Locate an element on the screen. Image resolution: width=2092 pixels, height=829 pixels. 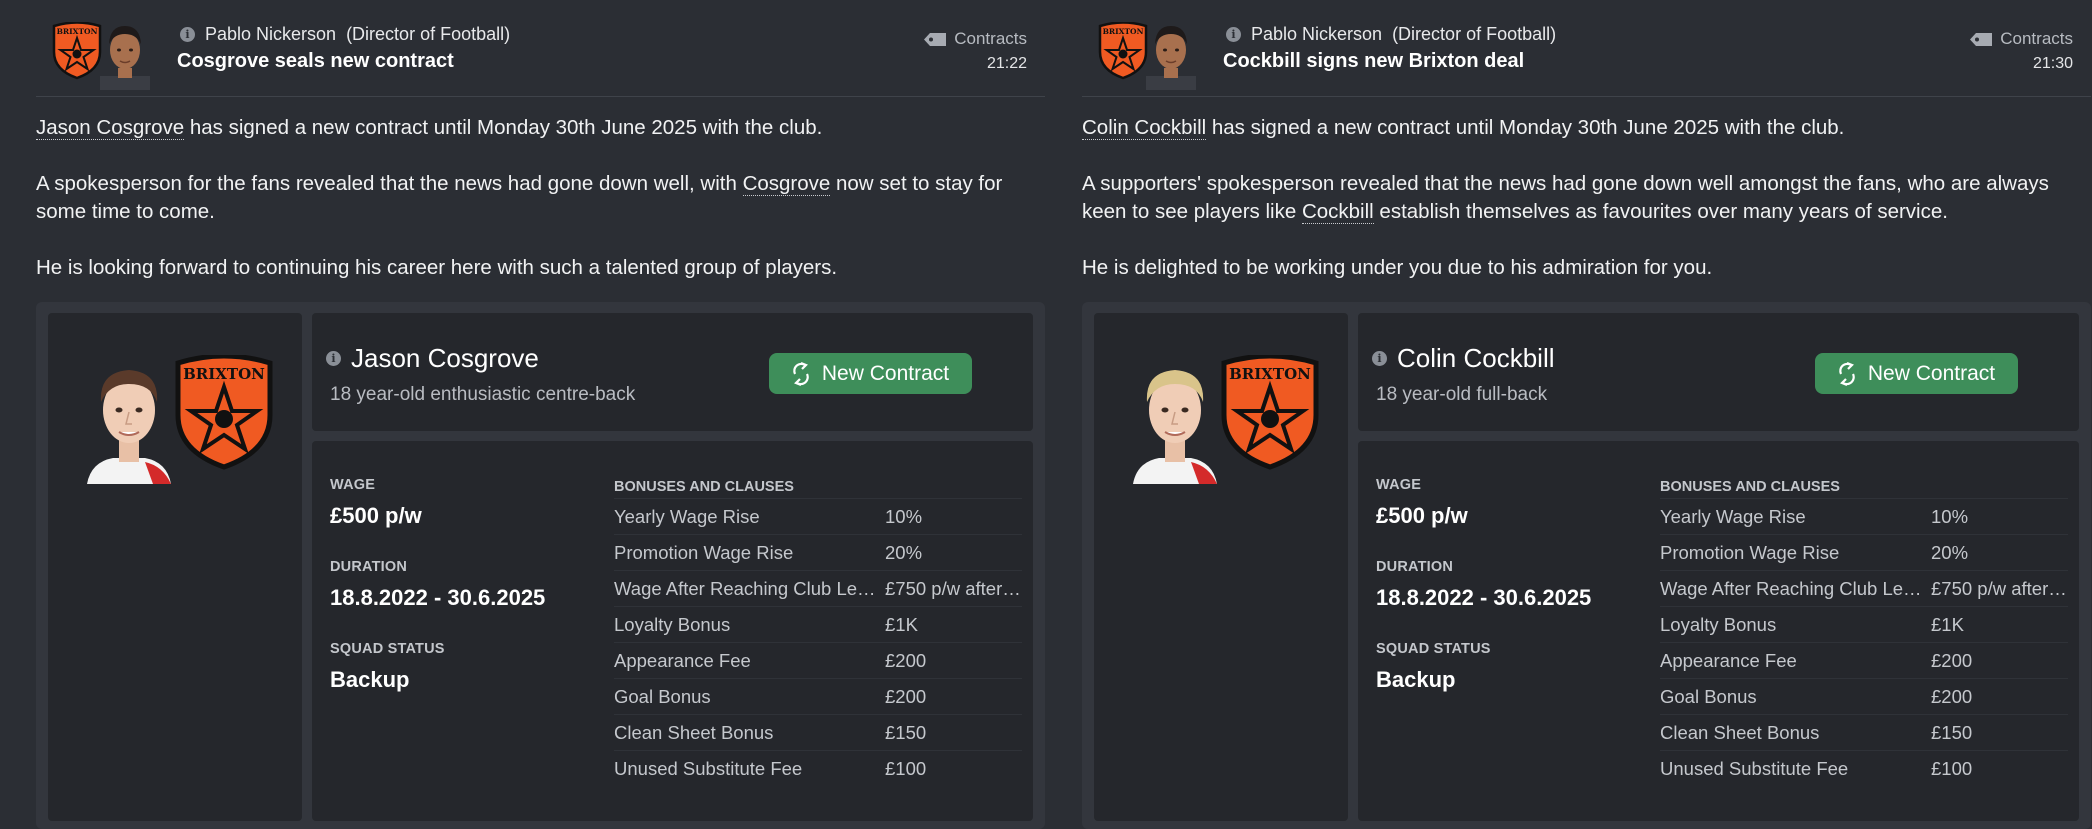
bonus-name: Goal Bonus is located at coordinates (1708, 696).